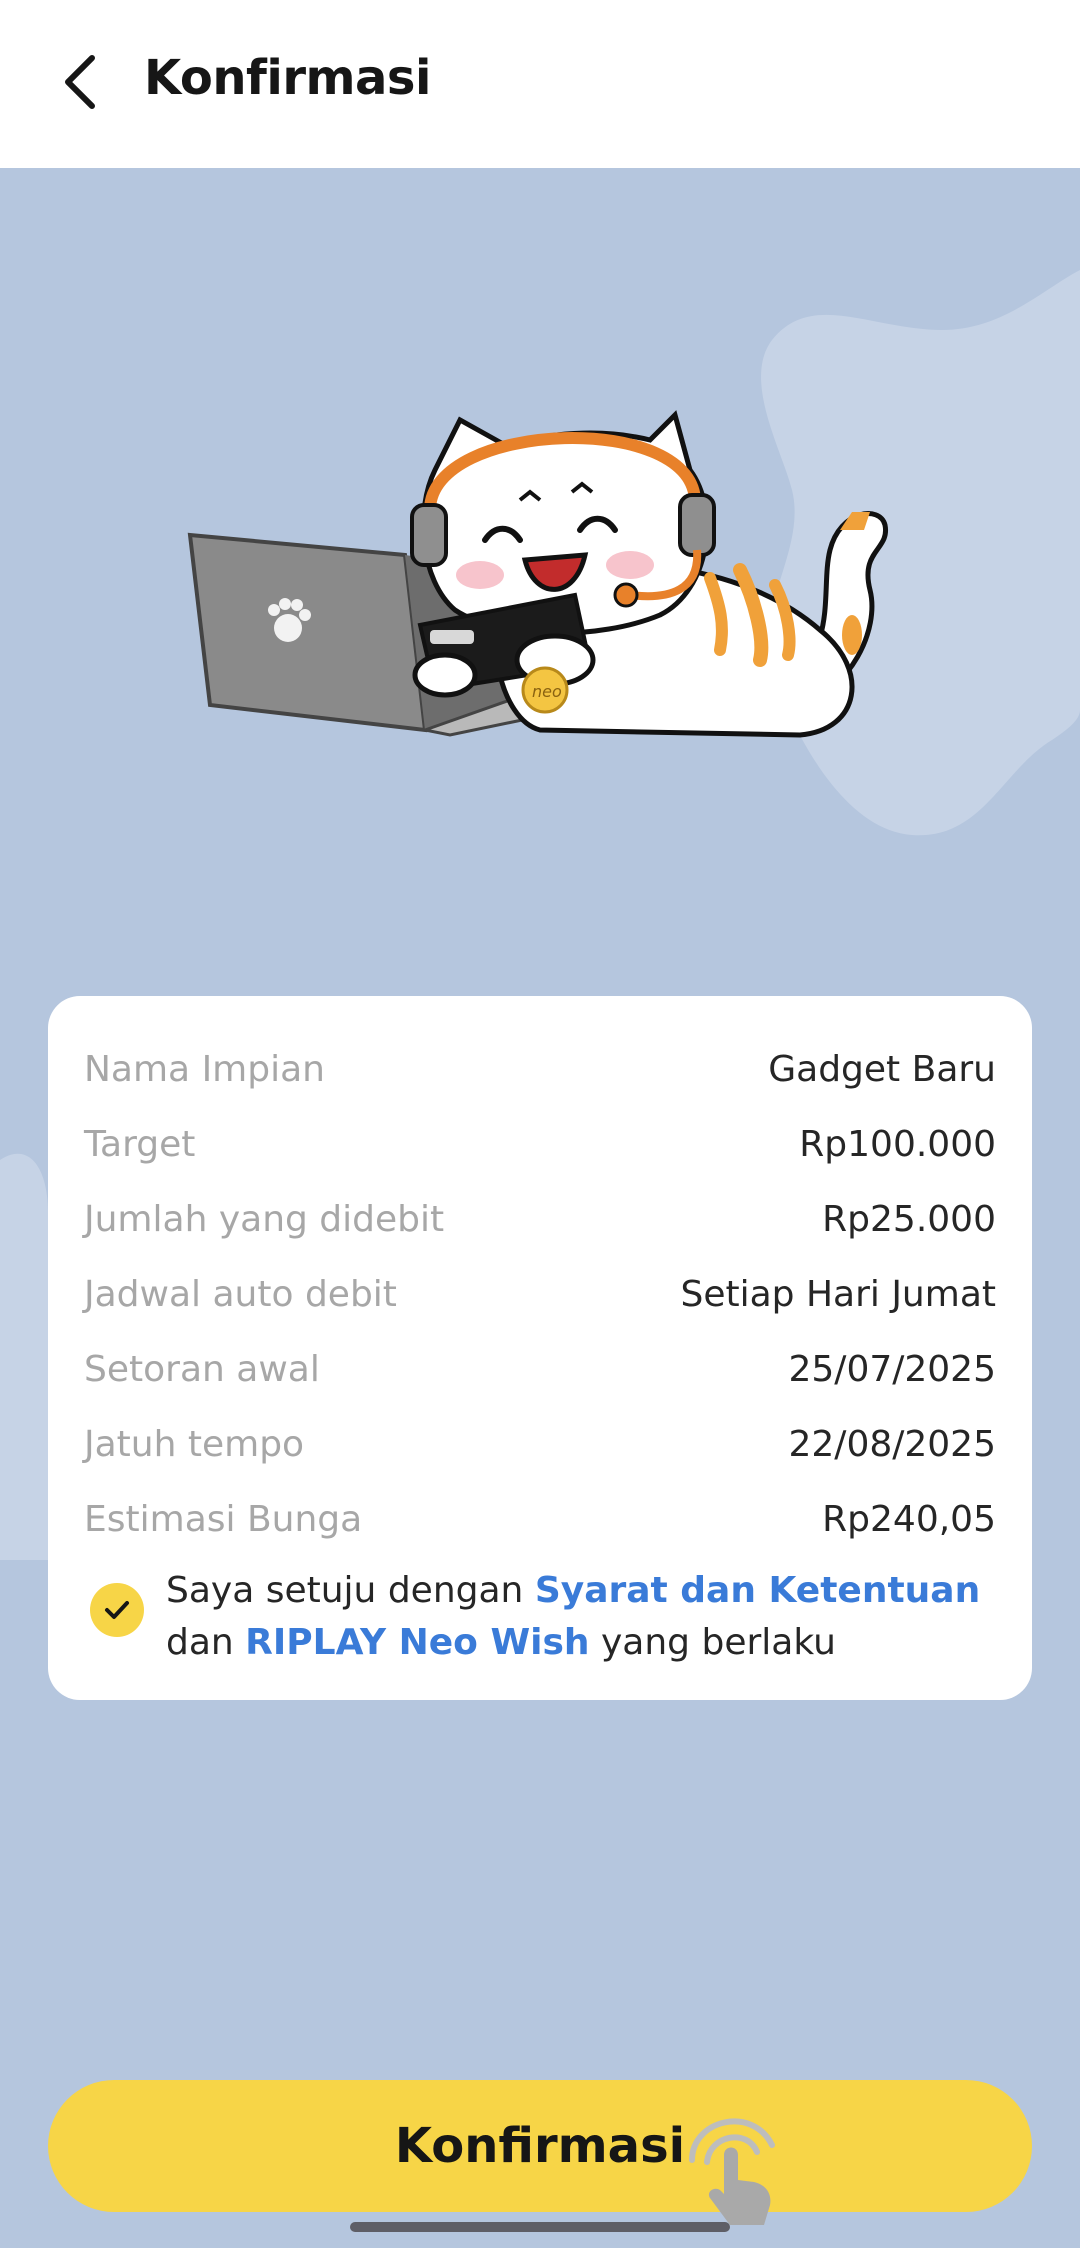 The width and height of the screenshot is (1080, 2248). Describe the element at coordinates (540, 1219) in the screenshot. I see `summary-row-debit-amount: Jumlah yang didebit Rp25.000` at that location.